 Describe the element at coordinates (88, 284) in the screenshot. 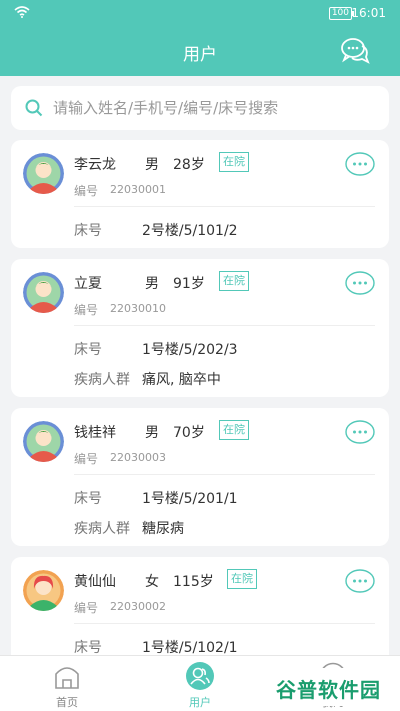

I see `patient-name: 立夏` at that location.